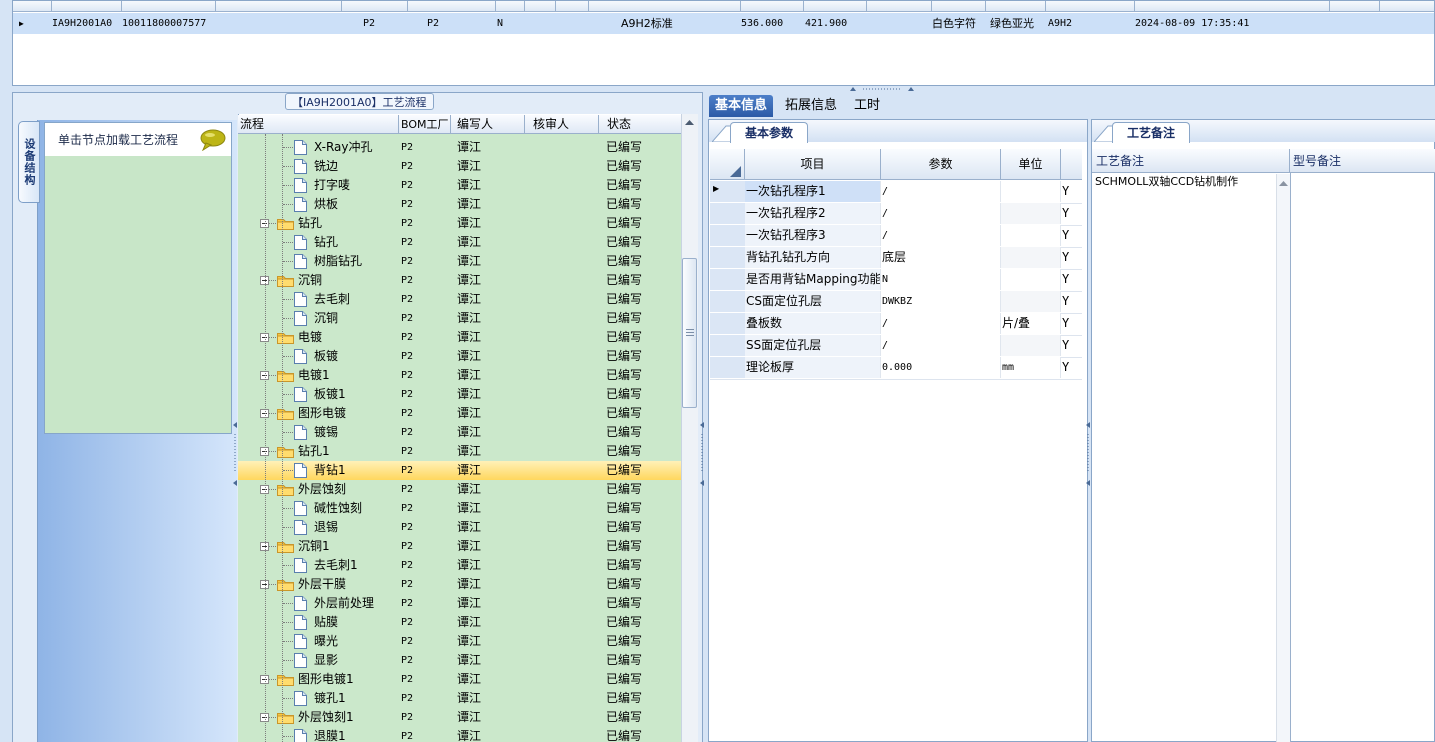 This screenshot has height=742, width=1435. What do you see at coordinates (459, 166) in the screenshot?
I see `tree-row-step: 铣边 P2 谭江 已编写` at bounding box center [459, 166].